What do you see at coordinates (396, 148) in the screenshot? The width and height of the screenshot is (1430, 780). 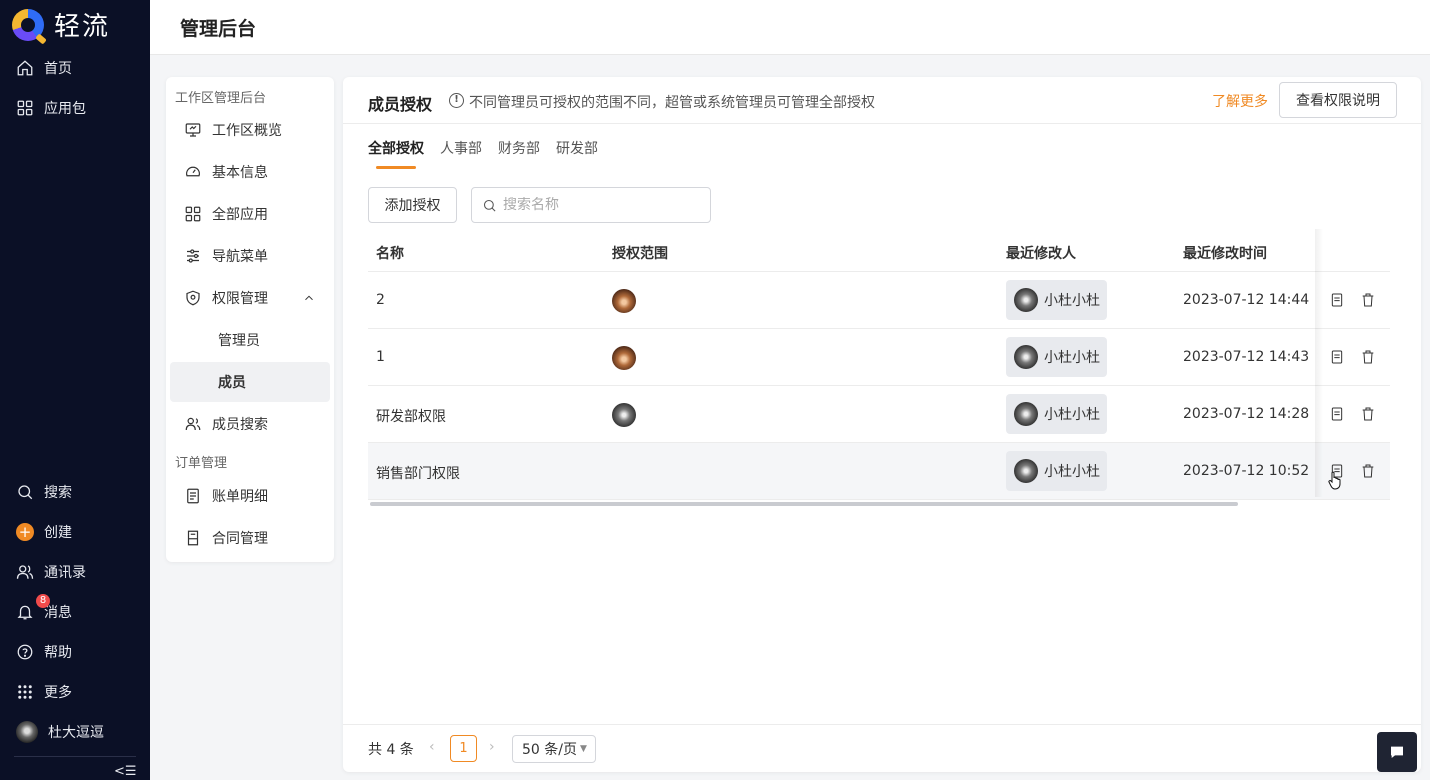 I see `tab-all: 全部授权` at bounding box center [396, 148].